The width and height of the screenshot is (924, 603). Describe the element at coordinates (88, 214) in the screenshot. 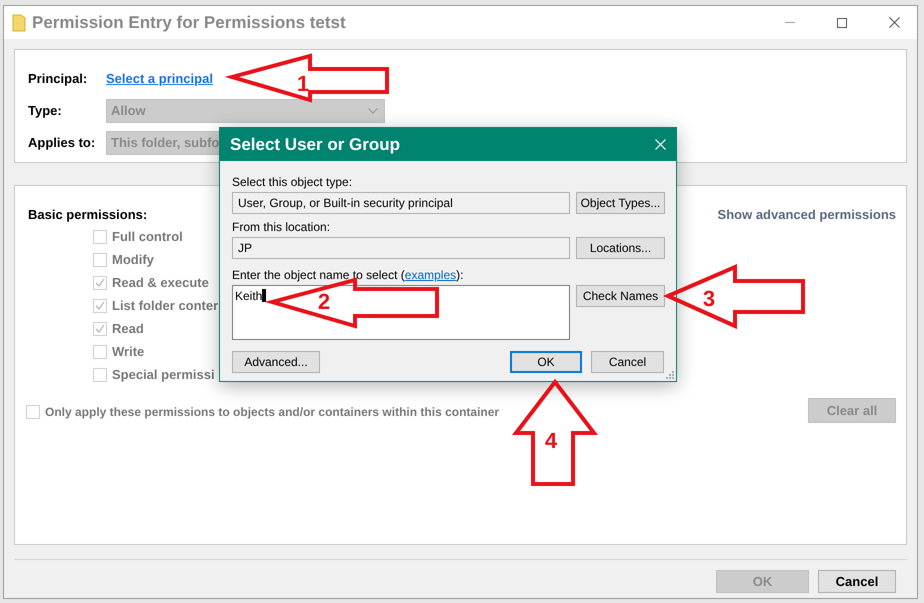

I see `section-heading: Basic permissions:` at that location.